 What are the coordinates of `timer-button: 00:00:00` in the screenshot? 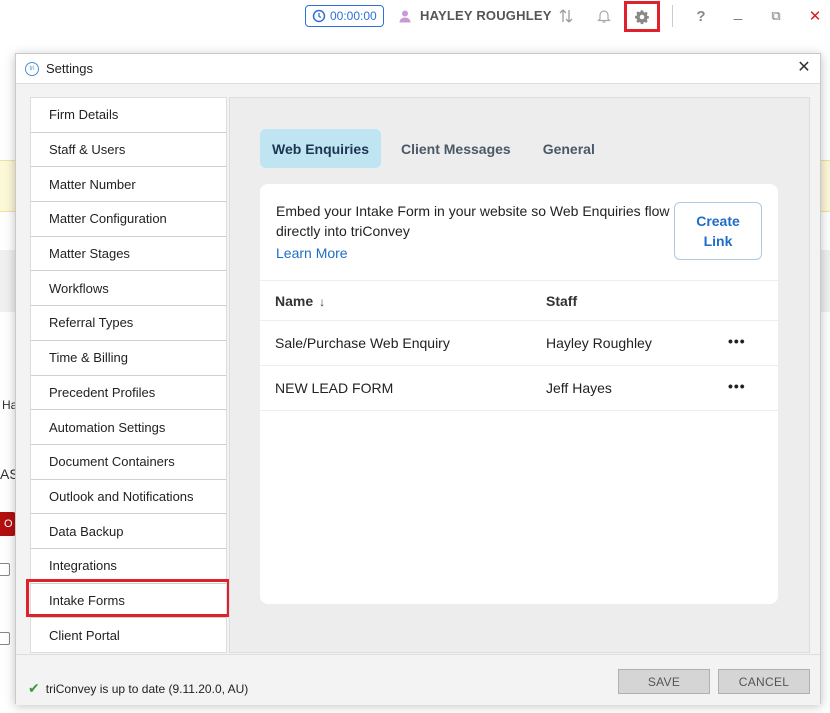 It's located at (344, 16).